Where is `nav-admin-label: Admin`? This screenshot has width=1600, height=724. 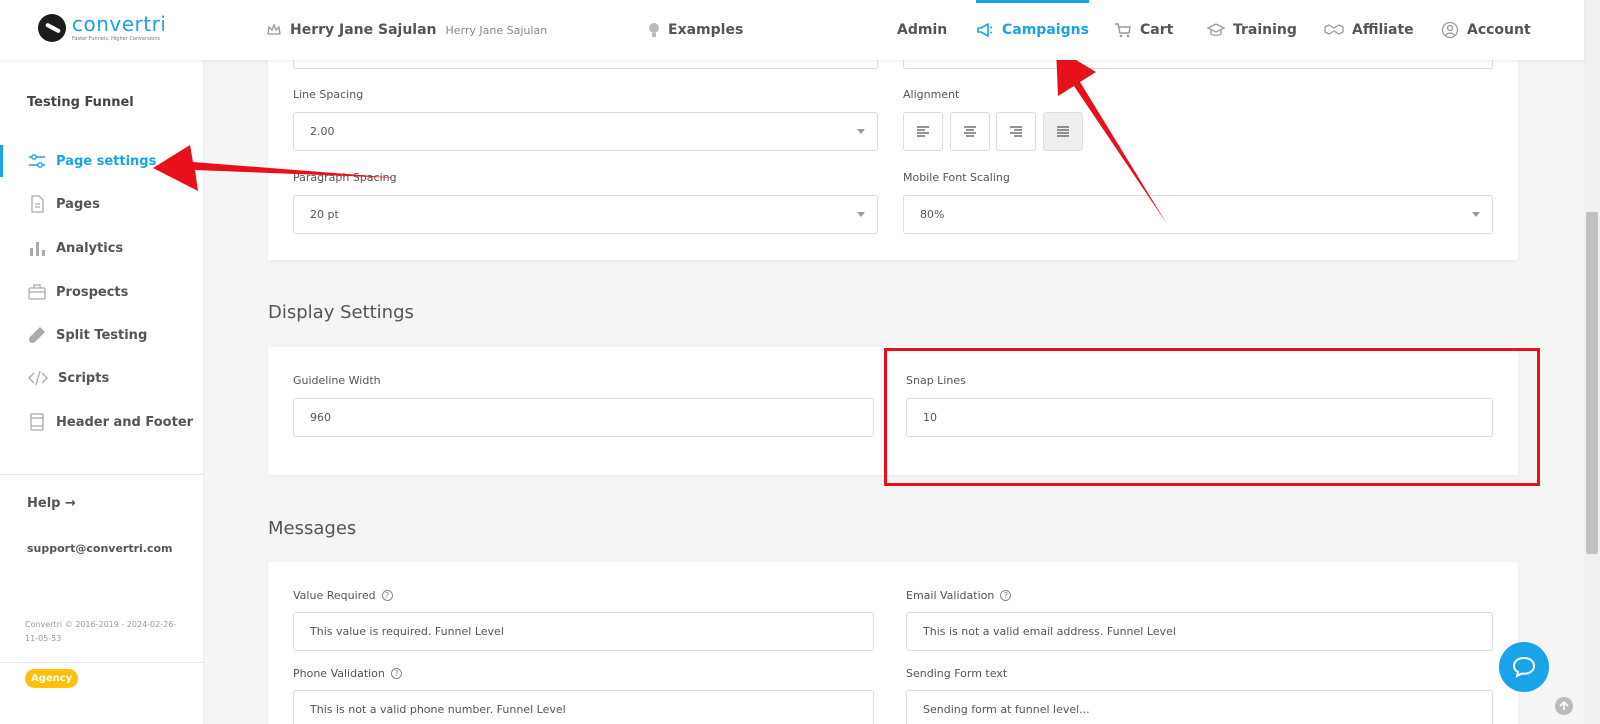 nav-admin-label: Admin is located at coordinates (922, 30).